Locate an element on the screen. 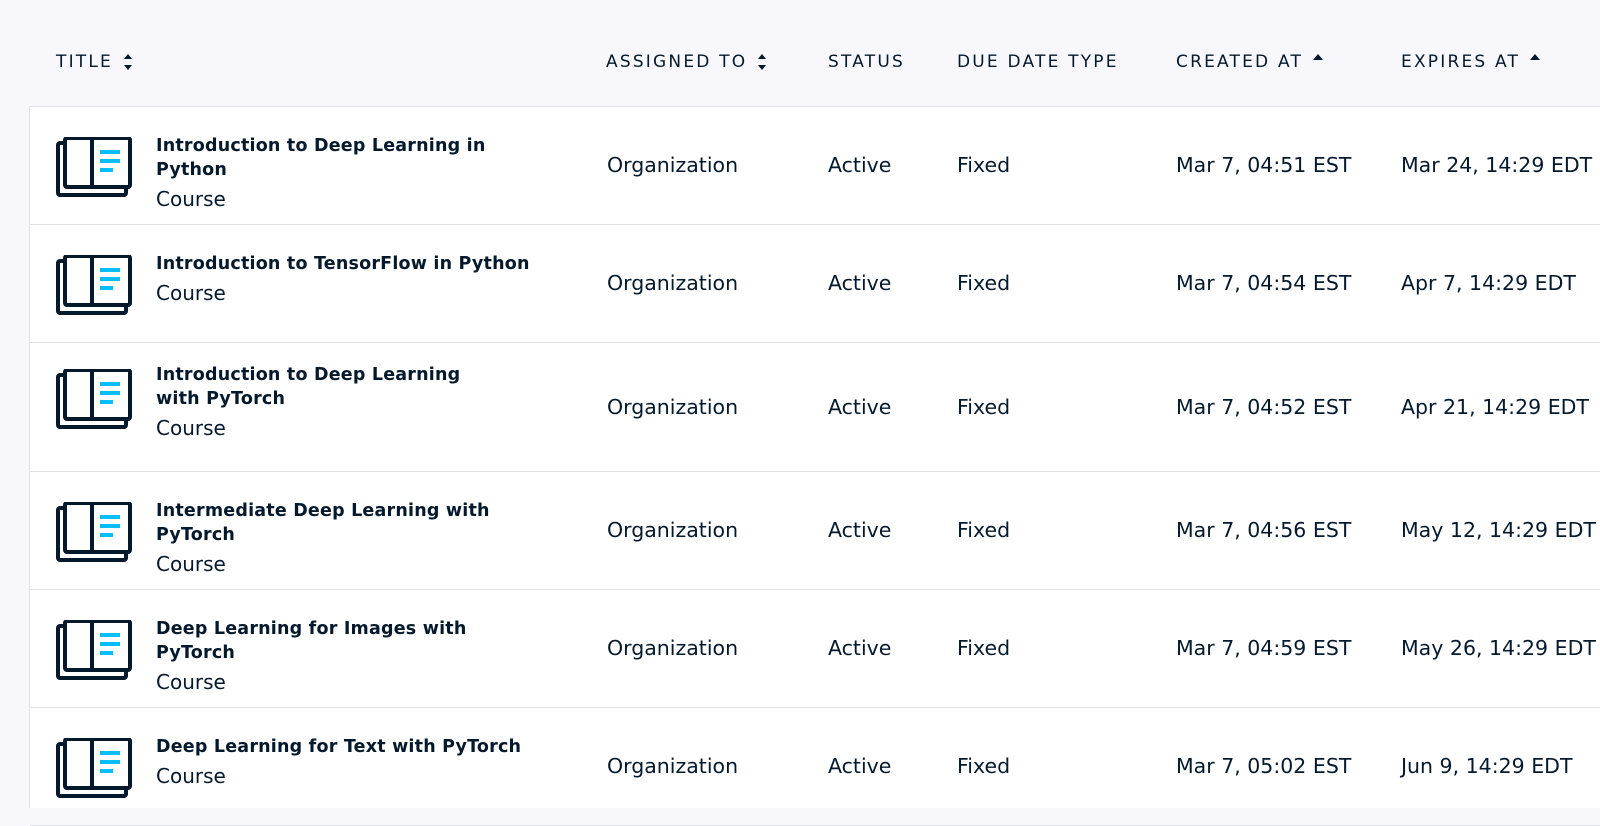 This screenshot has height=826, width=1600. created-at-cell: Mar 7, 04:52 EST is located at coordinates (1264, 407).